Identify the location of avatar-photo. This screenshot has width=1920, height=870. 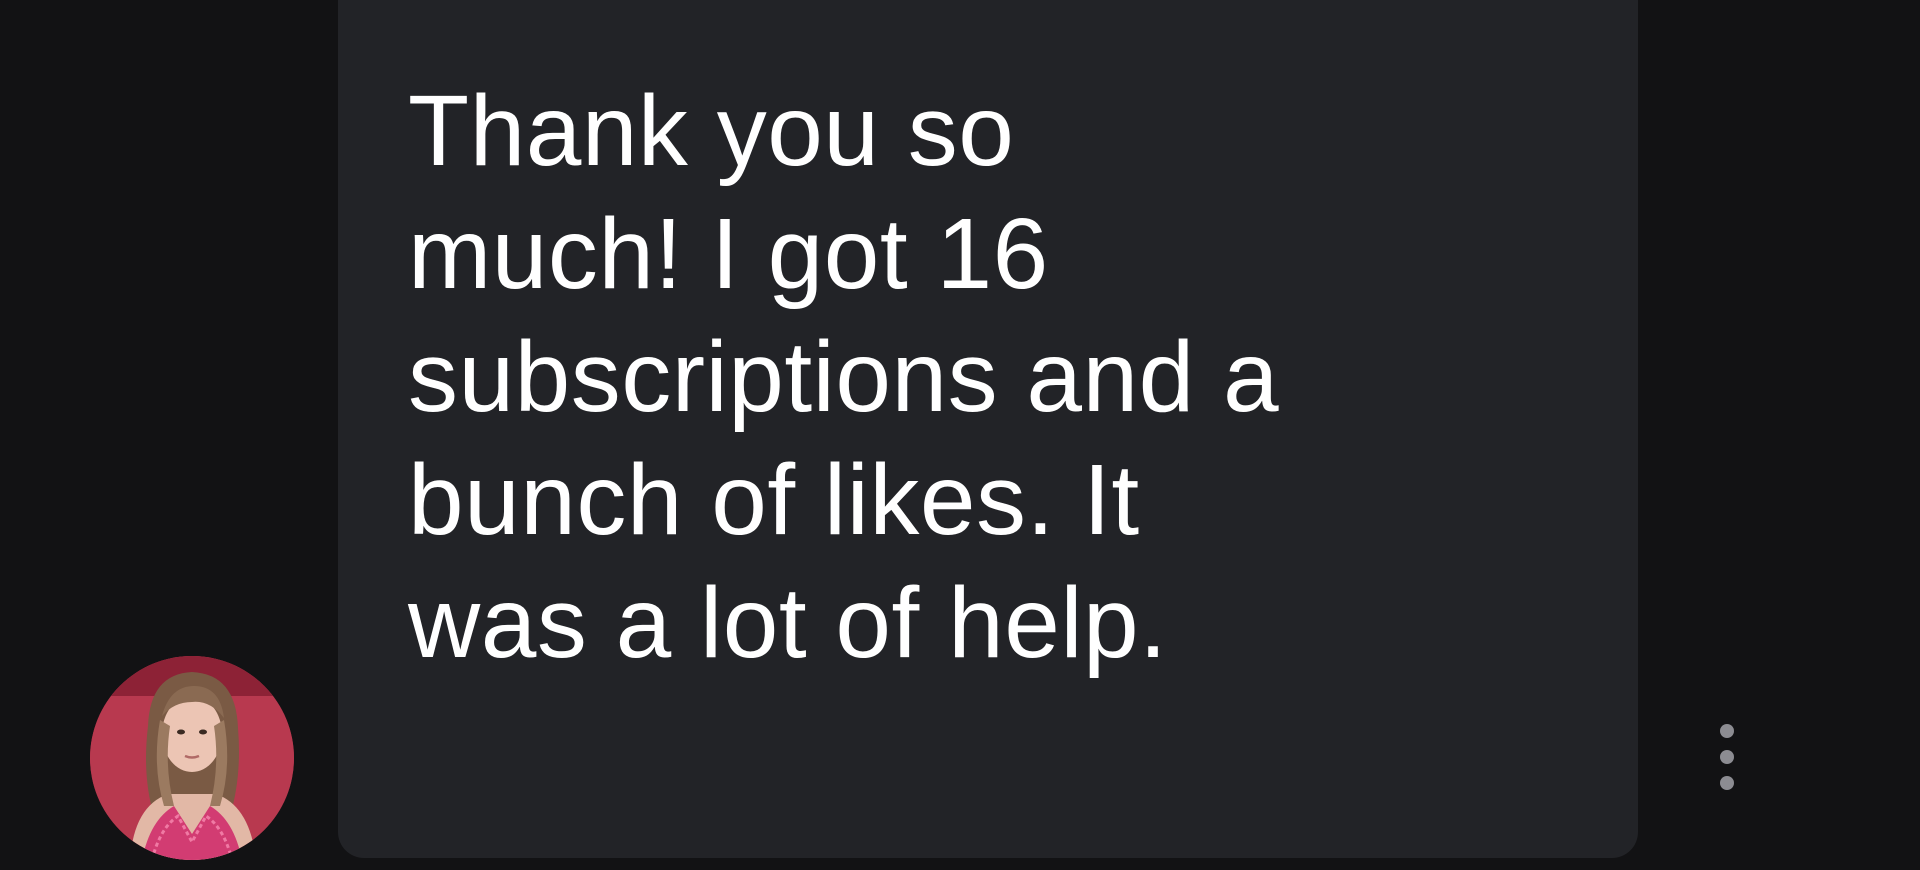
(192, 758).